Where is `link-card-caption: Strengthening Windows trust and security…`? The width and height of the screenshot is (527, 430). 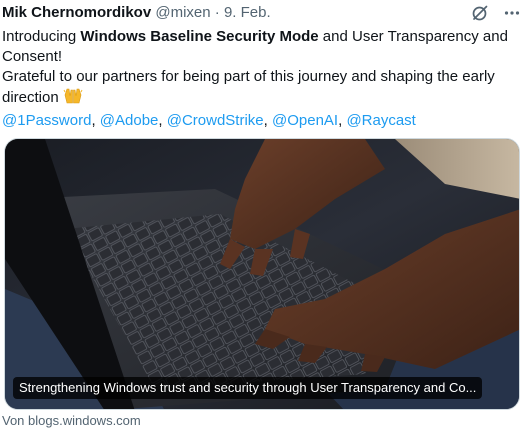 link-card-caption: Strengthening Windows trust and security… is located at coordinates (248, 388).